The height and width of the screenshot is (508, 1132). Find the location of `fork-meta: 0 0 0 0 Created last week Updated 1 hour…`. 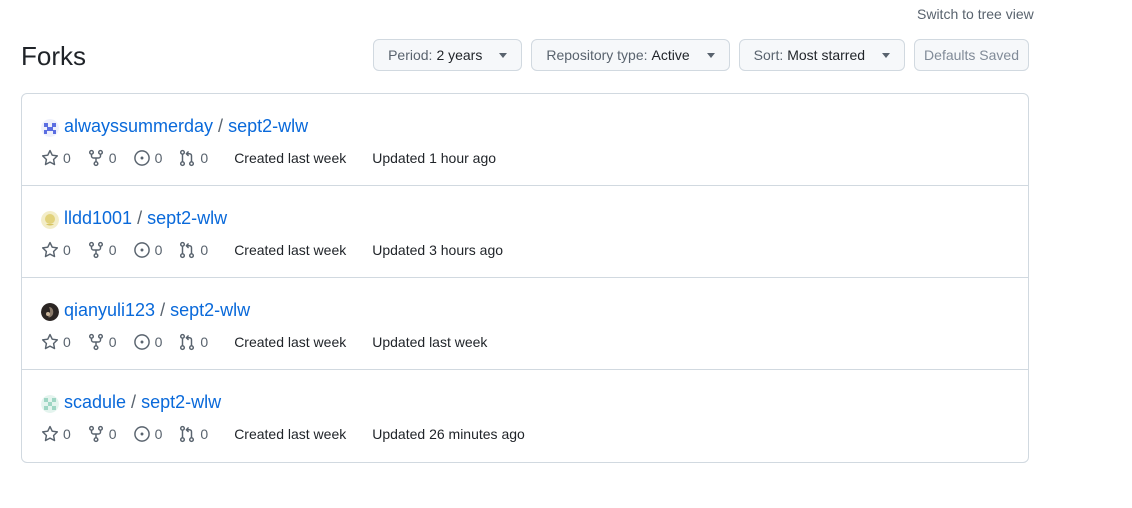

fork-meta: 0 0 0 0 Created last week Updated 1 hour… is located at coordinates (268, 158).